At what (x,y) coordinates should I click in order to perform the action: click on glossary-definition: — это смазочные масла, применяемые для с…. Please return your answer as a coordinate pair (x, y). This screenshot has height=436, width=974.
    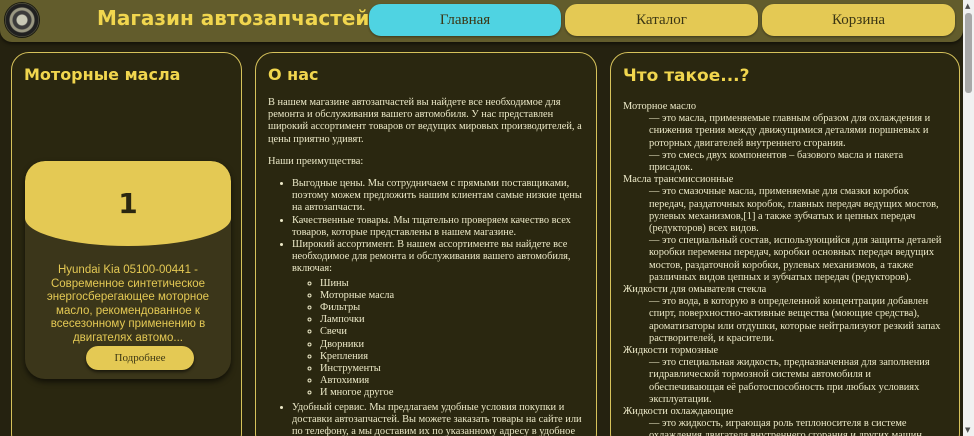
    Looking at the image, I should click on (794, 210).